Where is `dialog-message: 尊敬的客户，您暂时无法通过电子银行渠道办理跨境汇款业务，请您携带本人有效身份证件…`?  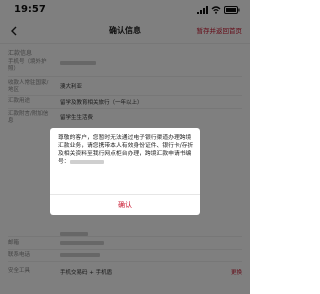
dialog-message: 尊敬的客户，您暂时无法通过电子银行渠道办理跨境汇款业务，请您携带本人有效身份证件… is located at coordinates (126, 150).